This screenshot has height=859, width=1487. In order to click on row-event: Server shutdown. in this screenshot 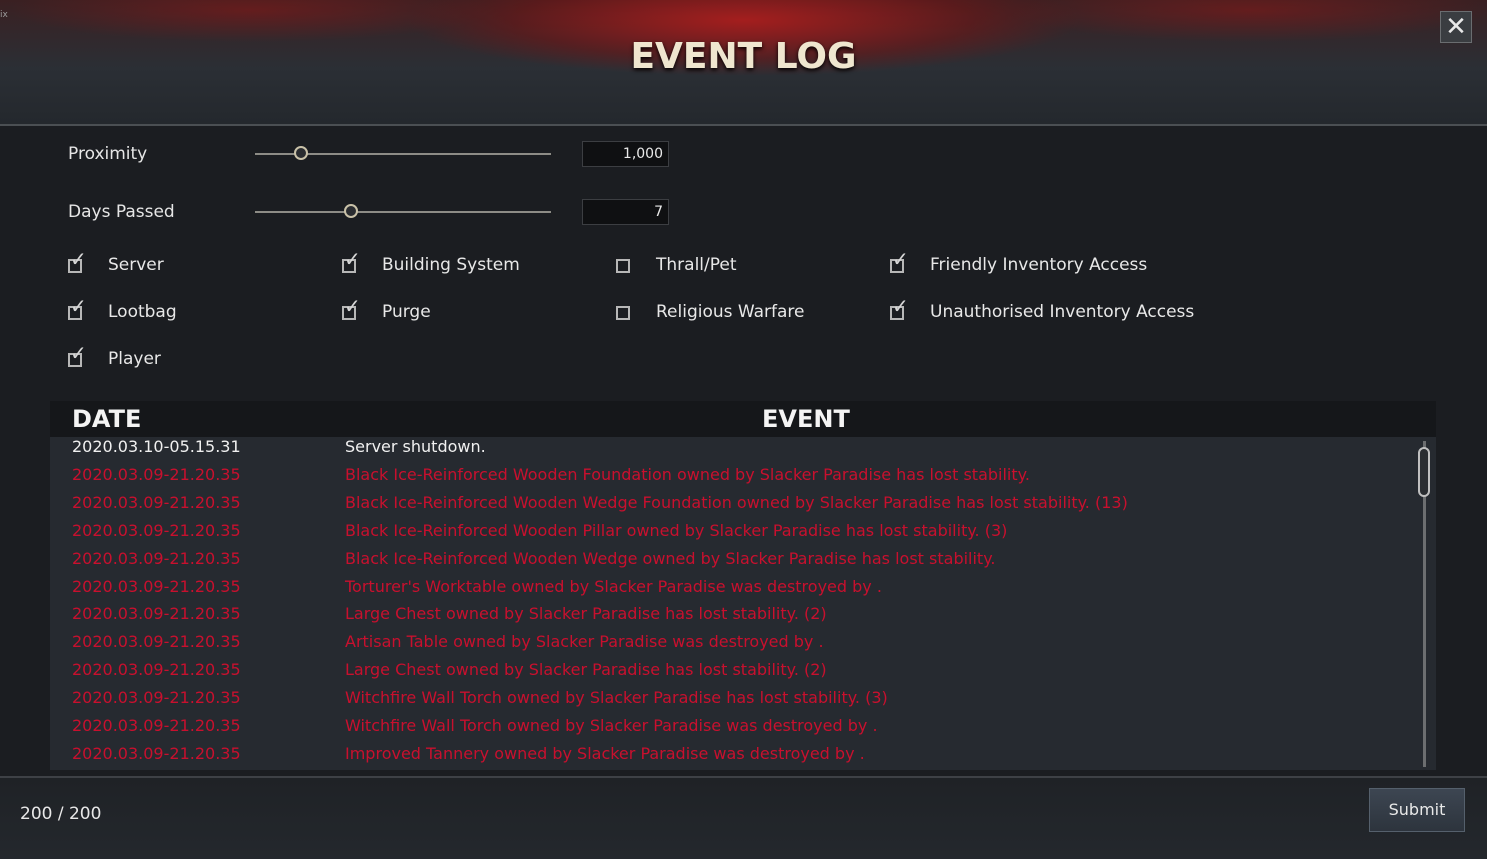, I will do `click(415, 446)`.